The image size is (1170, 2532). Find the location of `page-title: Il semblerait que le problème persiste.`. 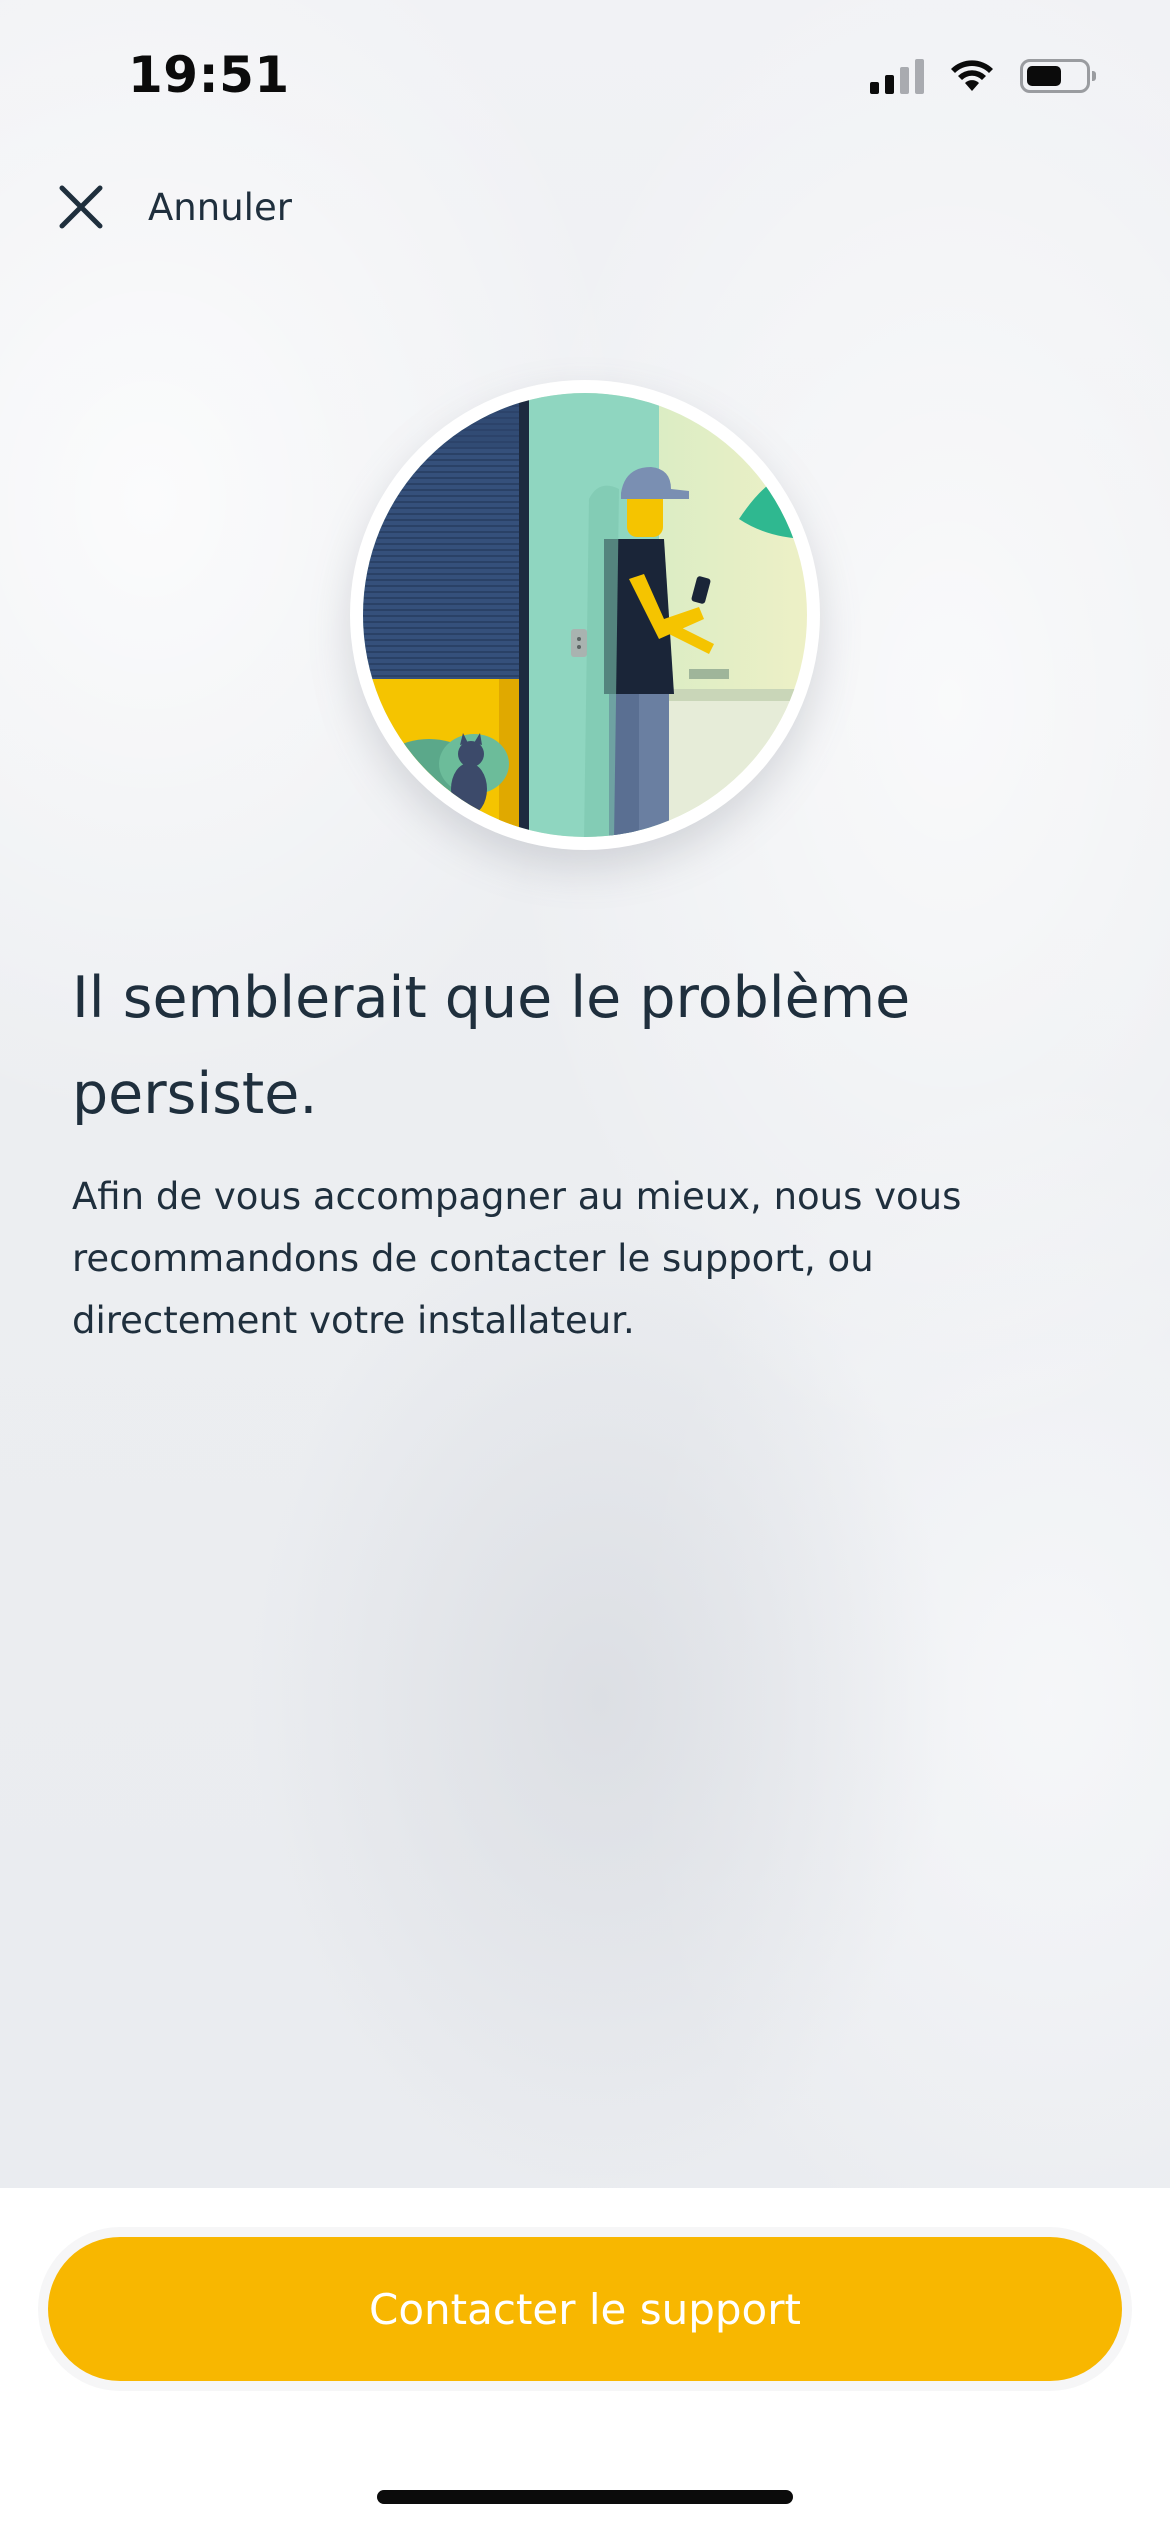

page-title: Il semblerait que le problème persiste. is located at coordinates (491, 1046).